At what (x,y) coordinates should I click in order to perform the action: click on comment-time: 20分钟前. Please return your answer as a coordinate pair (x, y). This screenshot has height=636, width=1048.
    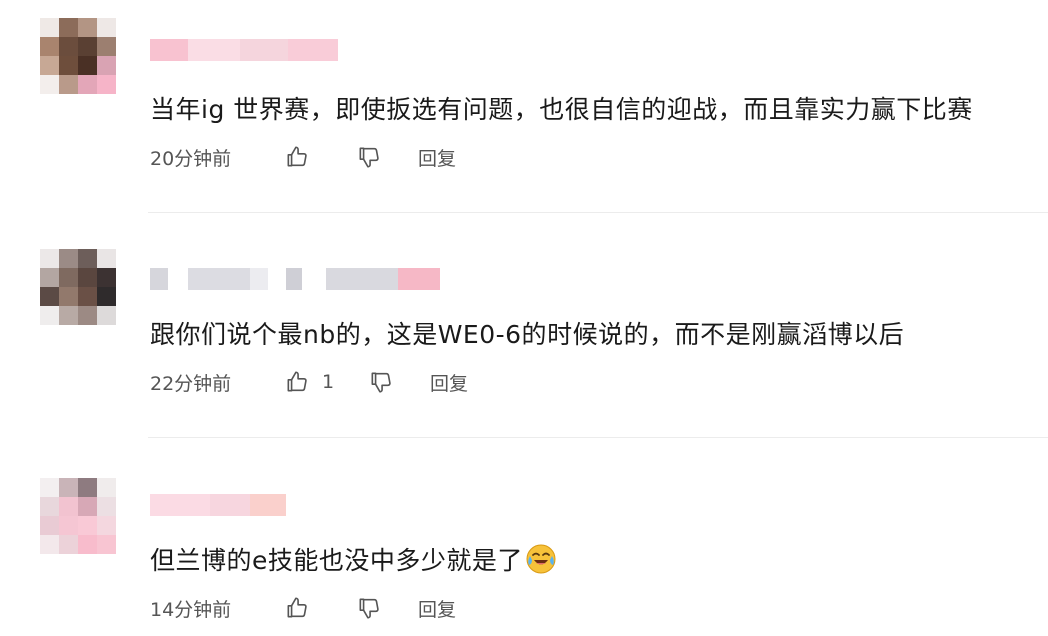
    Looking at the image, I should click on (191, 158).